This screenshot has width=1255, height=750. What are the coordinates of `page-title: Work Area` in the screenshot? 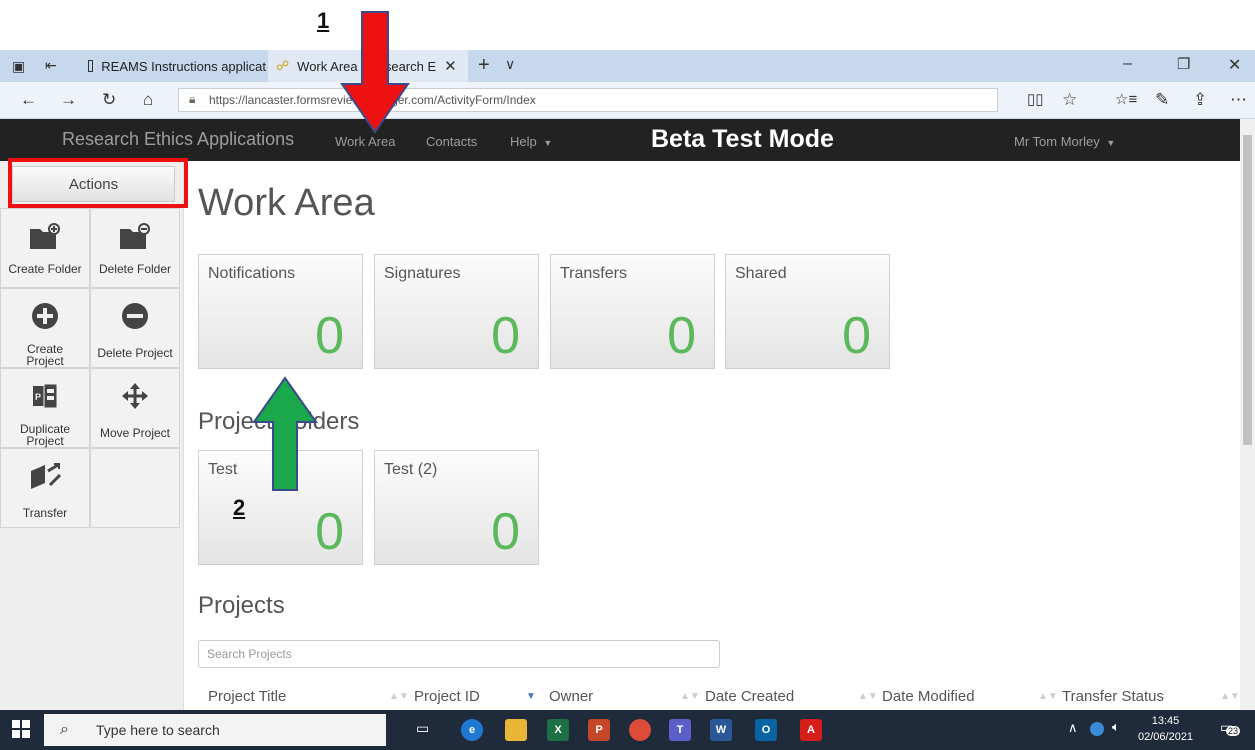 It's located at (286, 203).